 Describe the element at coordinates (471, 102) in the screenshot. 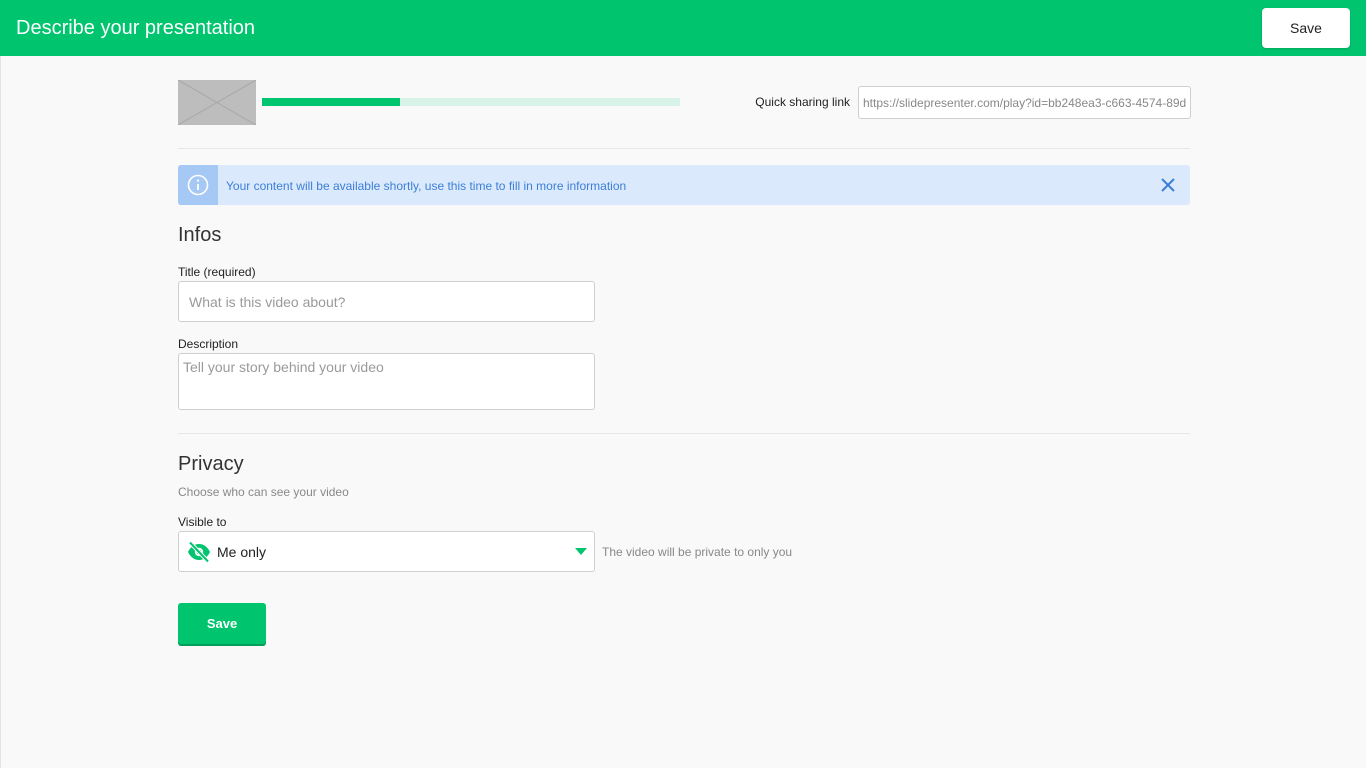

I see `upload-progress-bar` at that location.